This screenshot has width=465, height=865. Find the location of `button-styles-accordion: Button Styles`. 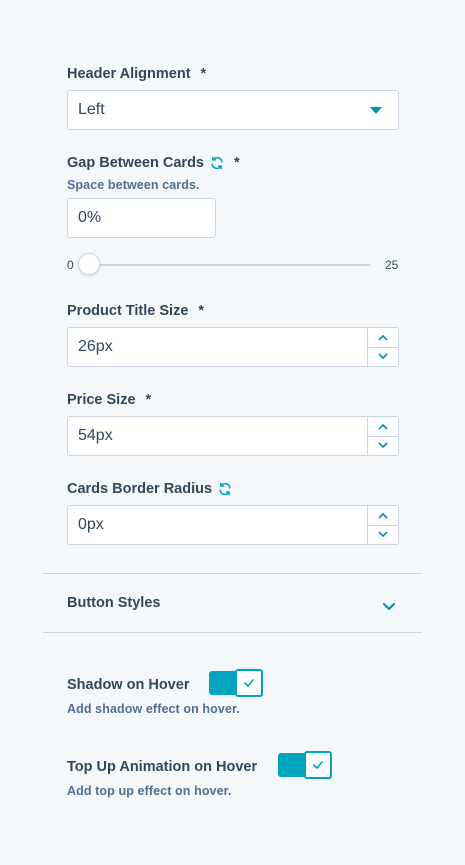

button-styles-accordion: Button Styles is located at coordinates (232, 603).